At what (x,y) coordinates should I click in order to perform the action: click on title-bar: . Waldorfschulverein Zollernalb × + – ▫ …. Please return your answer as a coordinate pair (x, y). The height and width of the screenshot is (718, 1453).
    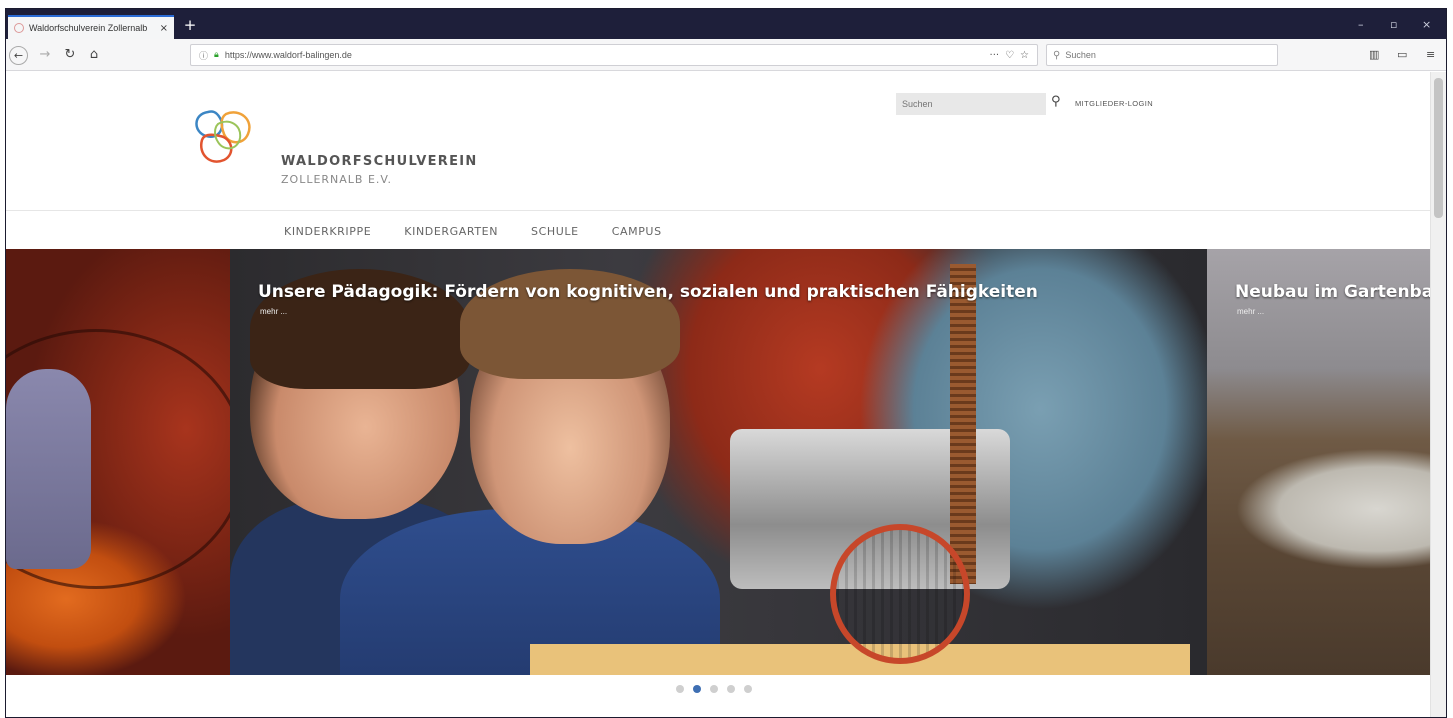
    Looking at the image, I should click on (726, 24).